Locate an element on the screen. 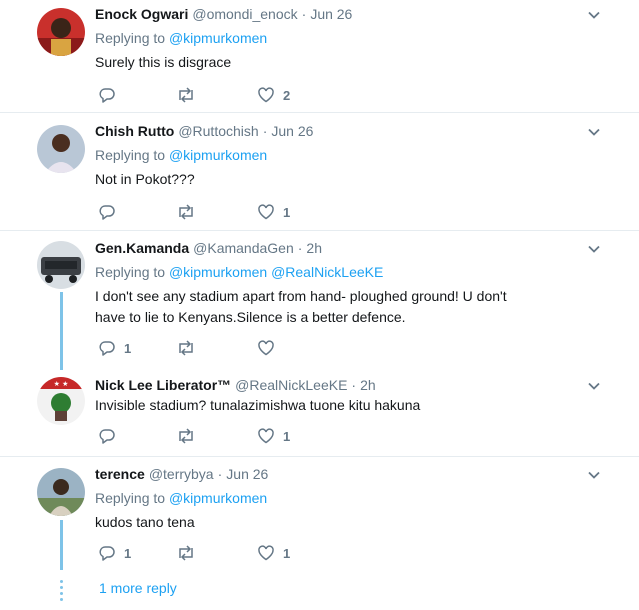 This screenshot has height=610, width=639. author-handle: @RealNickLeeKE is located at coordinates (291, 385).